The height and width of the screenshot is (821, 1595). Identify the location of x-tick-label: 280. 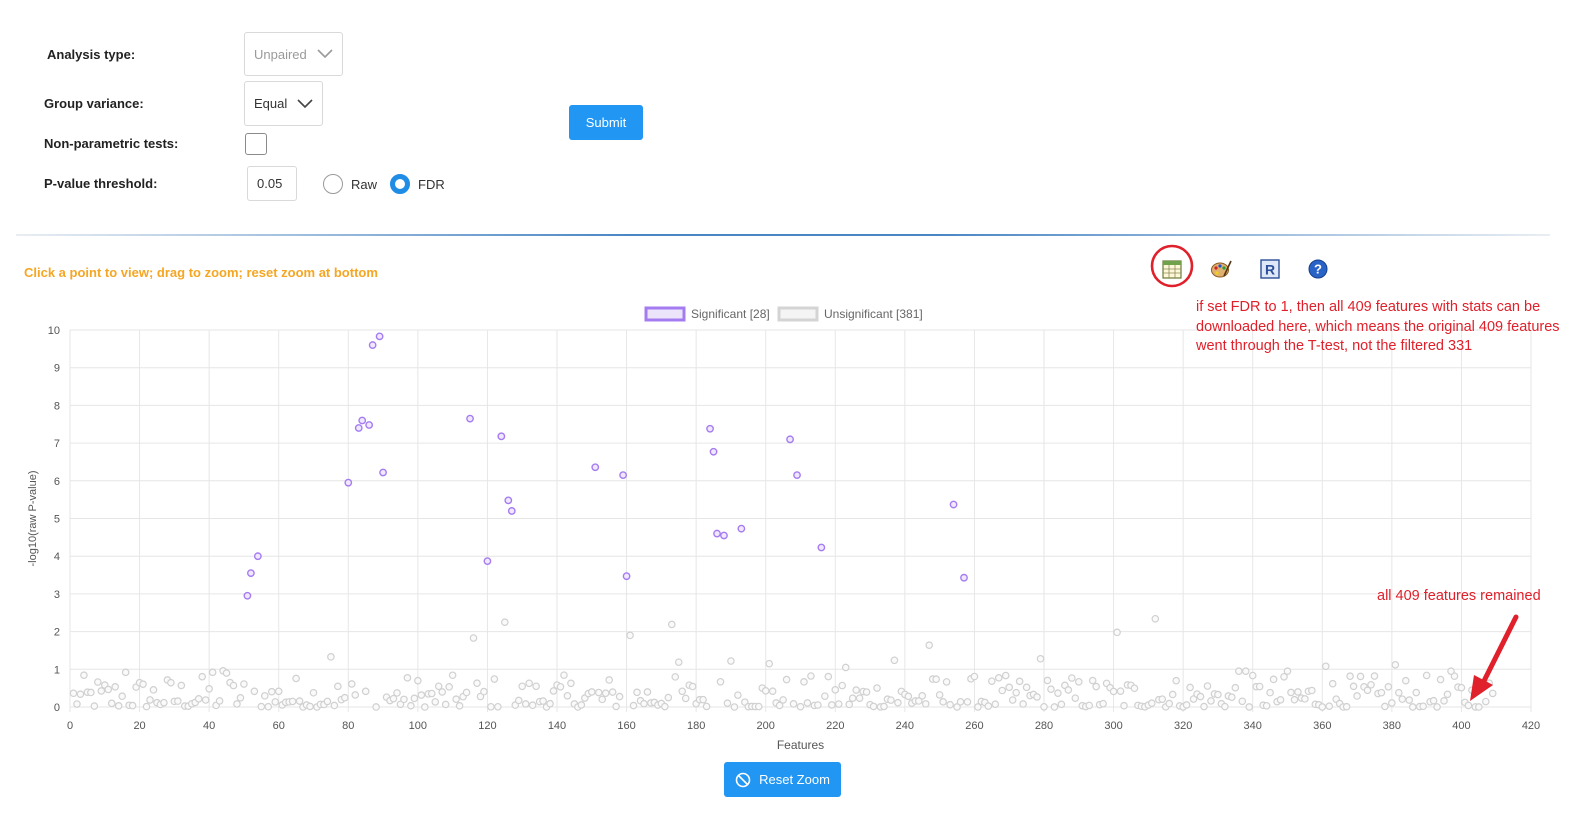
(1044, 726).